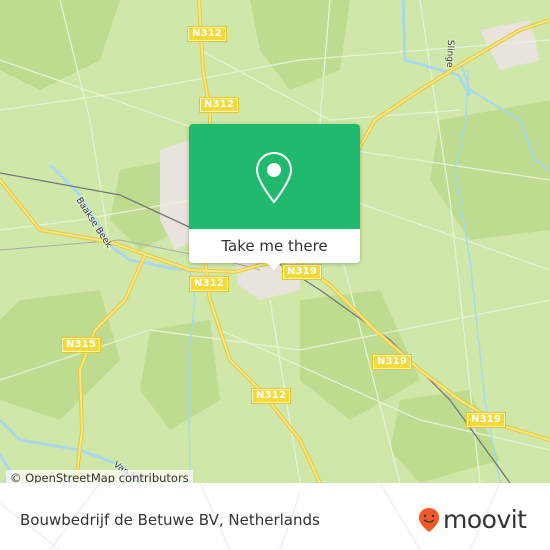  I want to click on take-me-there-button: Take me there, so click(274, 246).